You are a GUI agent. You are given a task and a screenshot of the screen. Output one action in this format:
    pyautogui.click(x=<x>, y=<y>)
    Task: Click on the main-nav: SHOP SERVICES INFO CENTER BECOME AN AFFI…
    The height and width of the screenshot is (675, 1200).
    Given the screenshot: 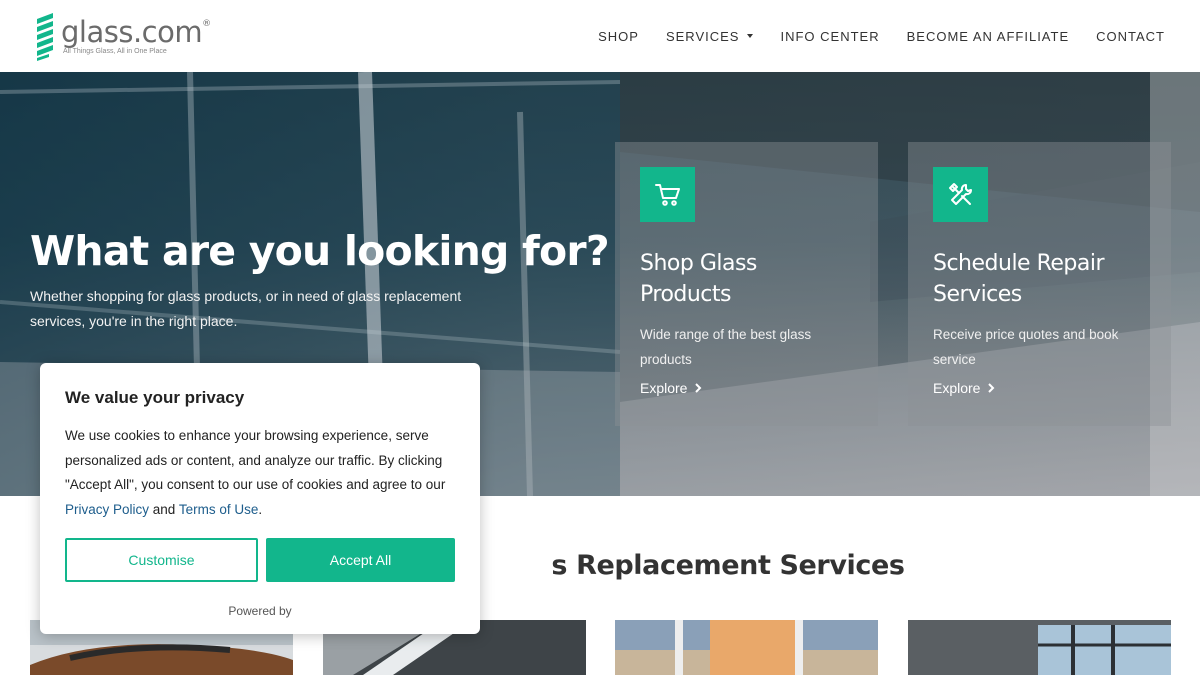 What is the action you would take?
    pyautogui.click(x=881, y=36)
    